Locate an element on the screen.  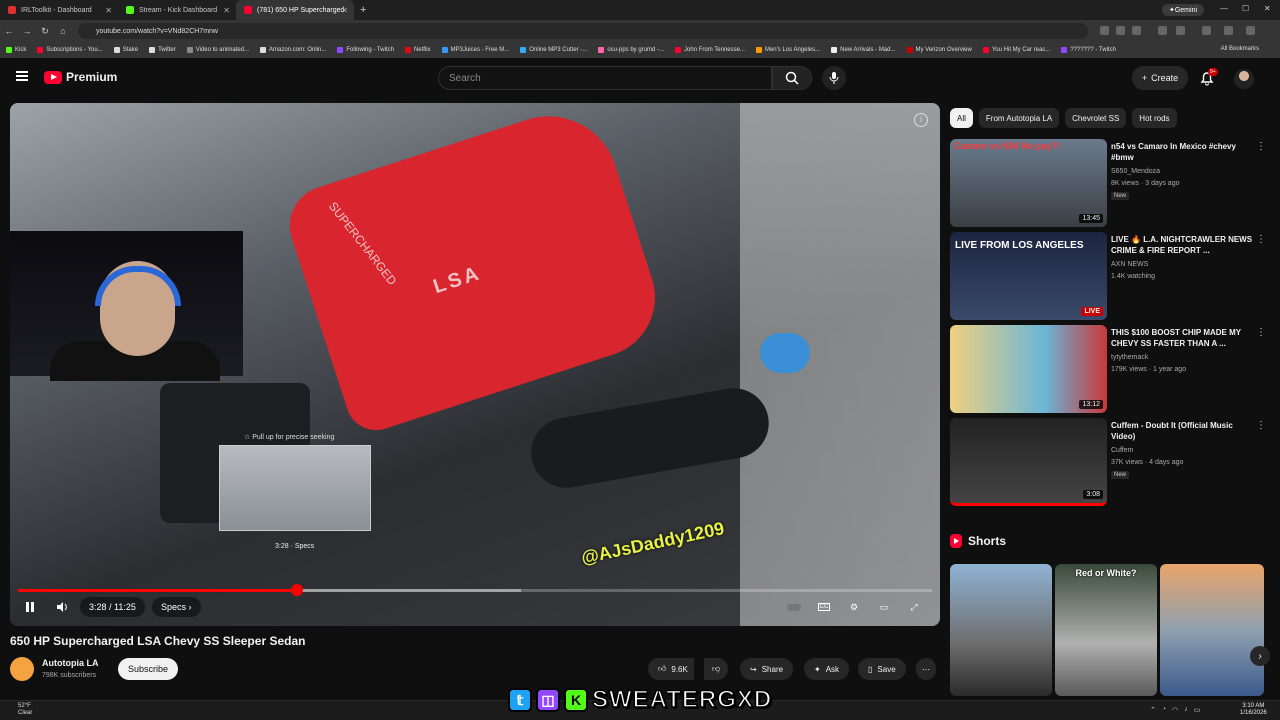
voice-search-button is located at coordinates (834, 78).